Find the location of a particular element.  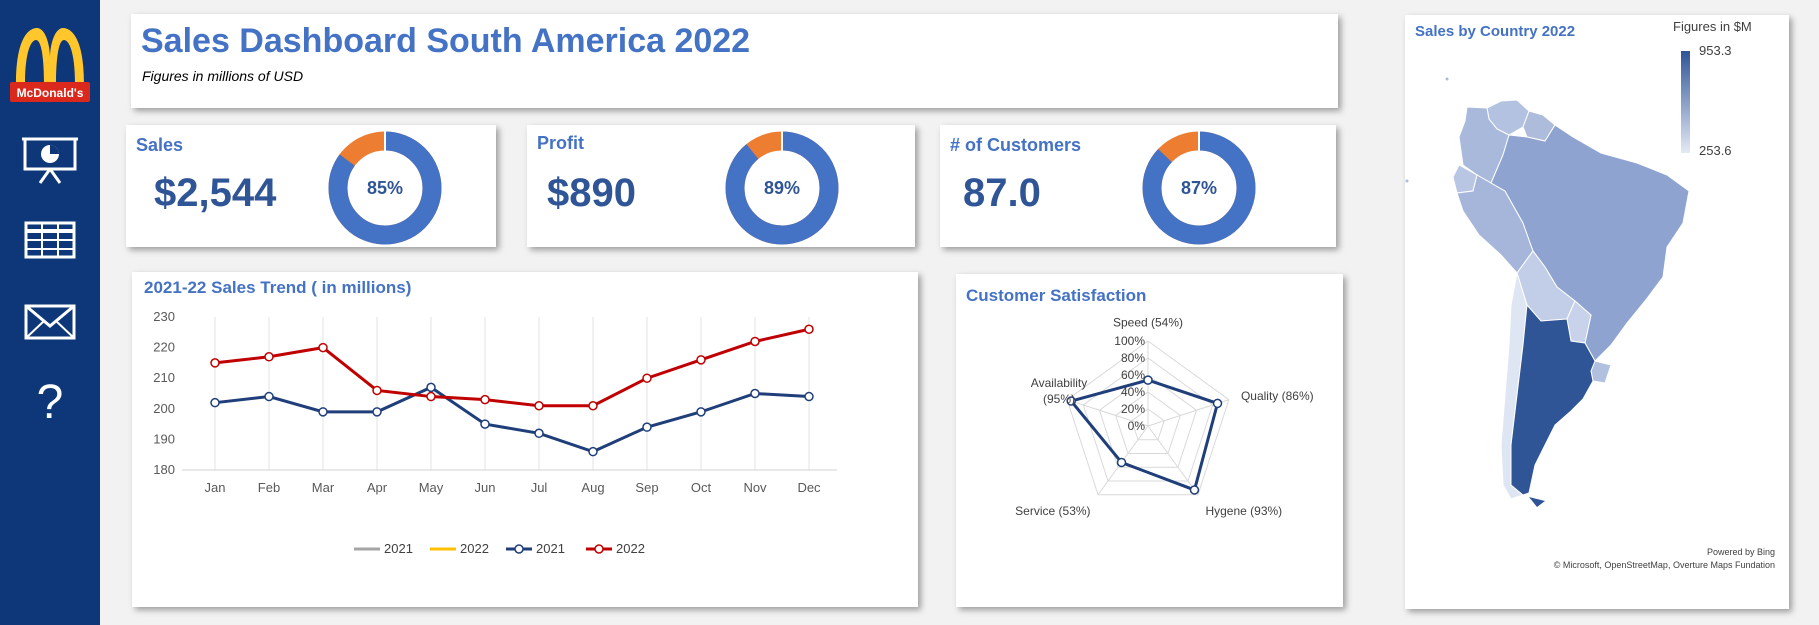

kpi-value: $890 is located at coordinates (591, 193).